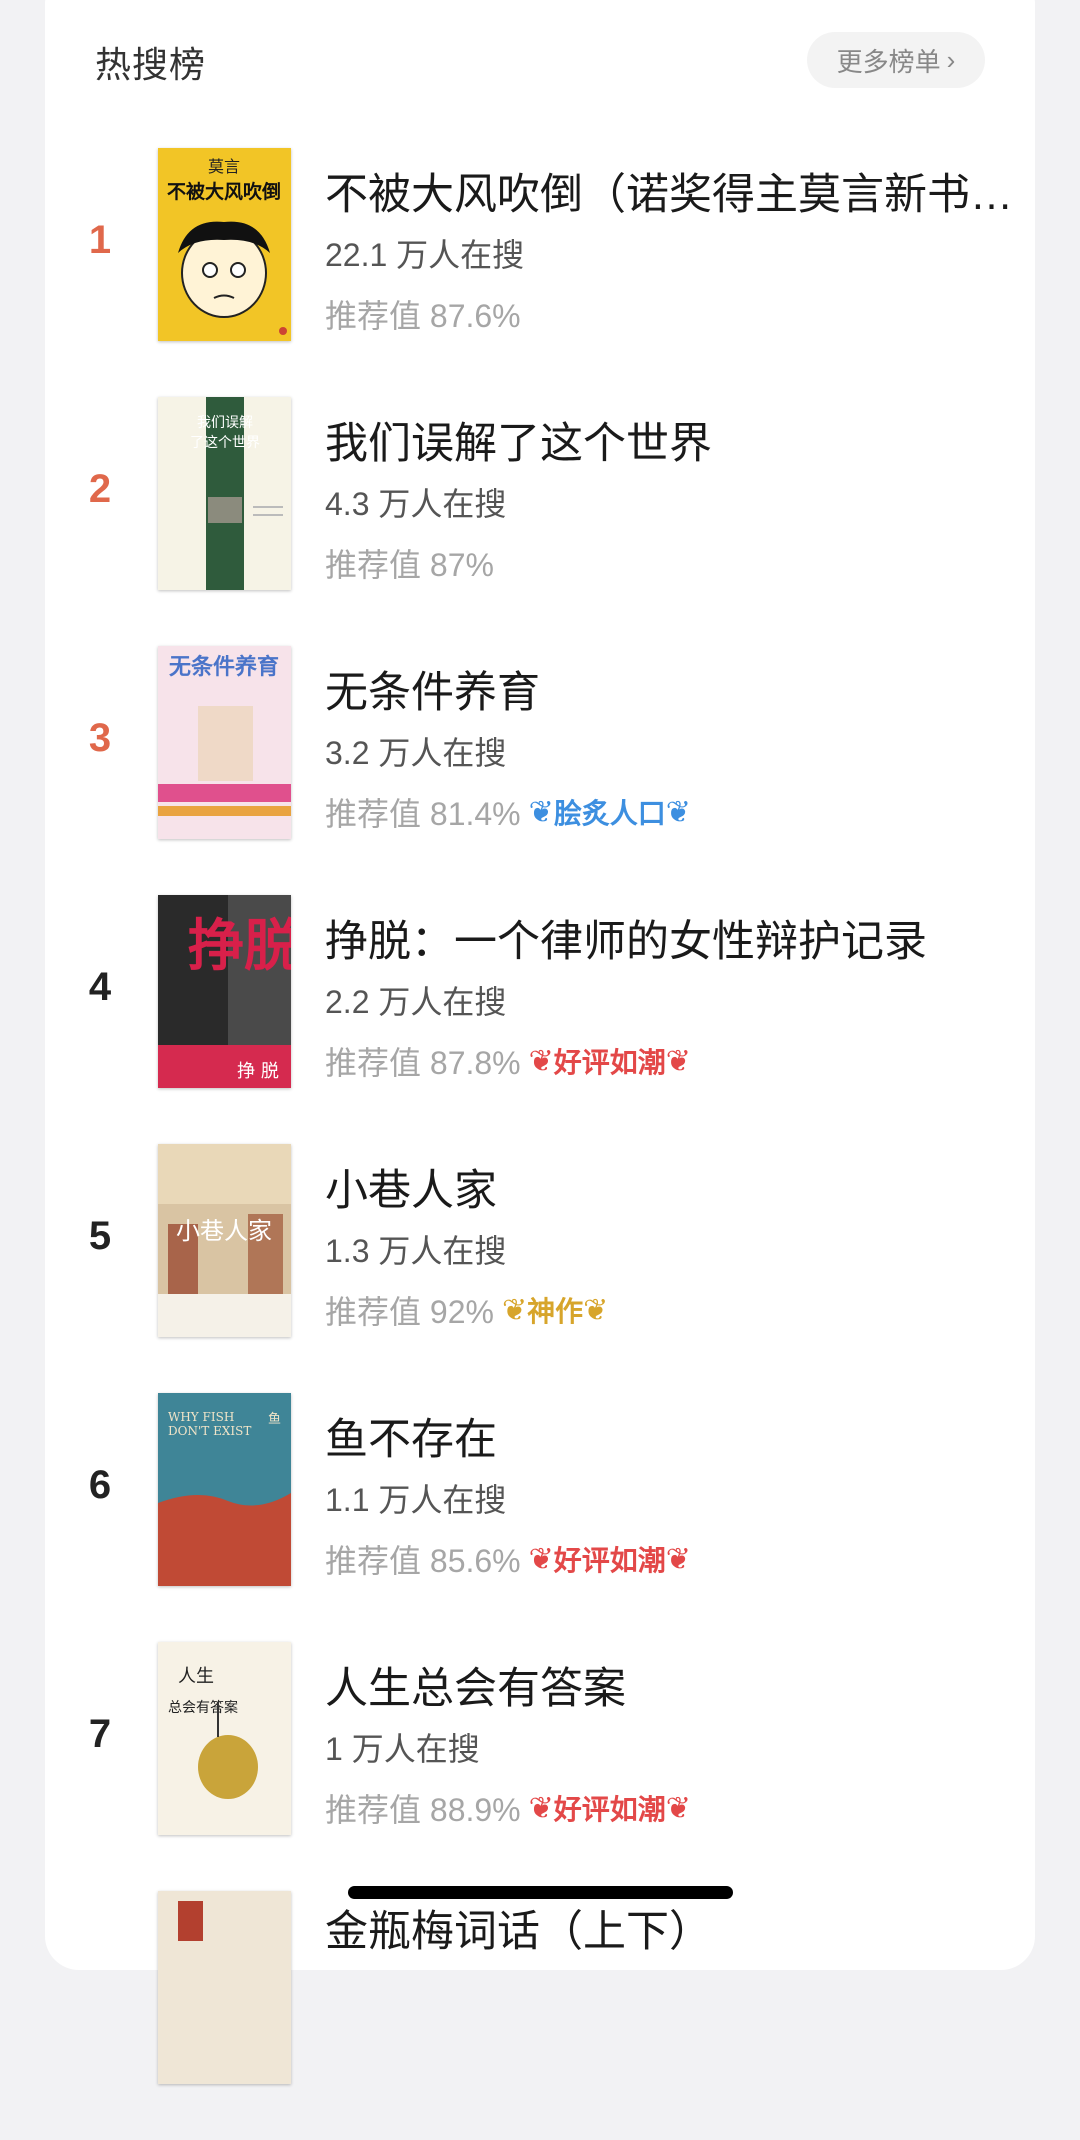 The height and width of the screenshot is (2140, 1080). Describe the element at coordinates (411, 1191) in the screenshot. I see `book-title: 小巷人家` at that location.